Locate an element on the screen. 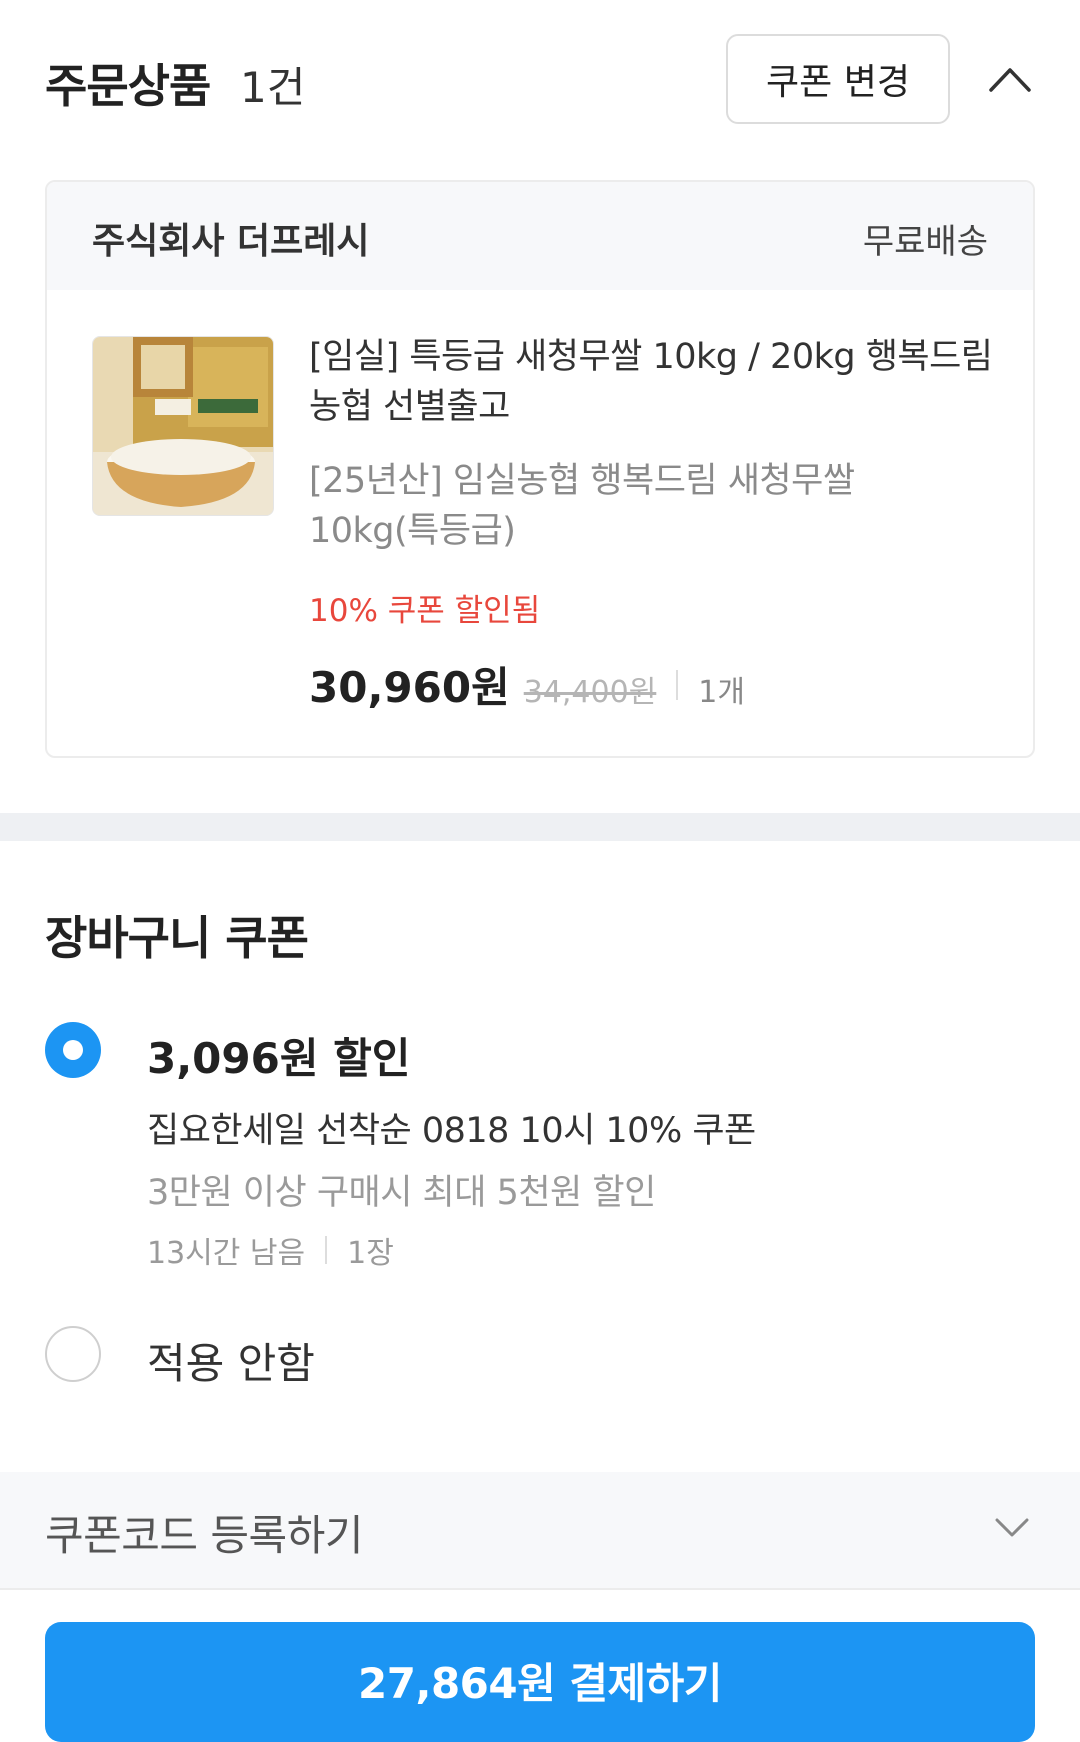 The width and height of the screenshot is (1080, 1742). order-header: 주문상품 1건 쿠폰 변경 is located at coordinates (540, 80).